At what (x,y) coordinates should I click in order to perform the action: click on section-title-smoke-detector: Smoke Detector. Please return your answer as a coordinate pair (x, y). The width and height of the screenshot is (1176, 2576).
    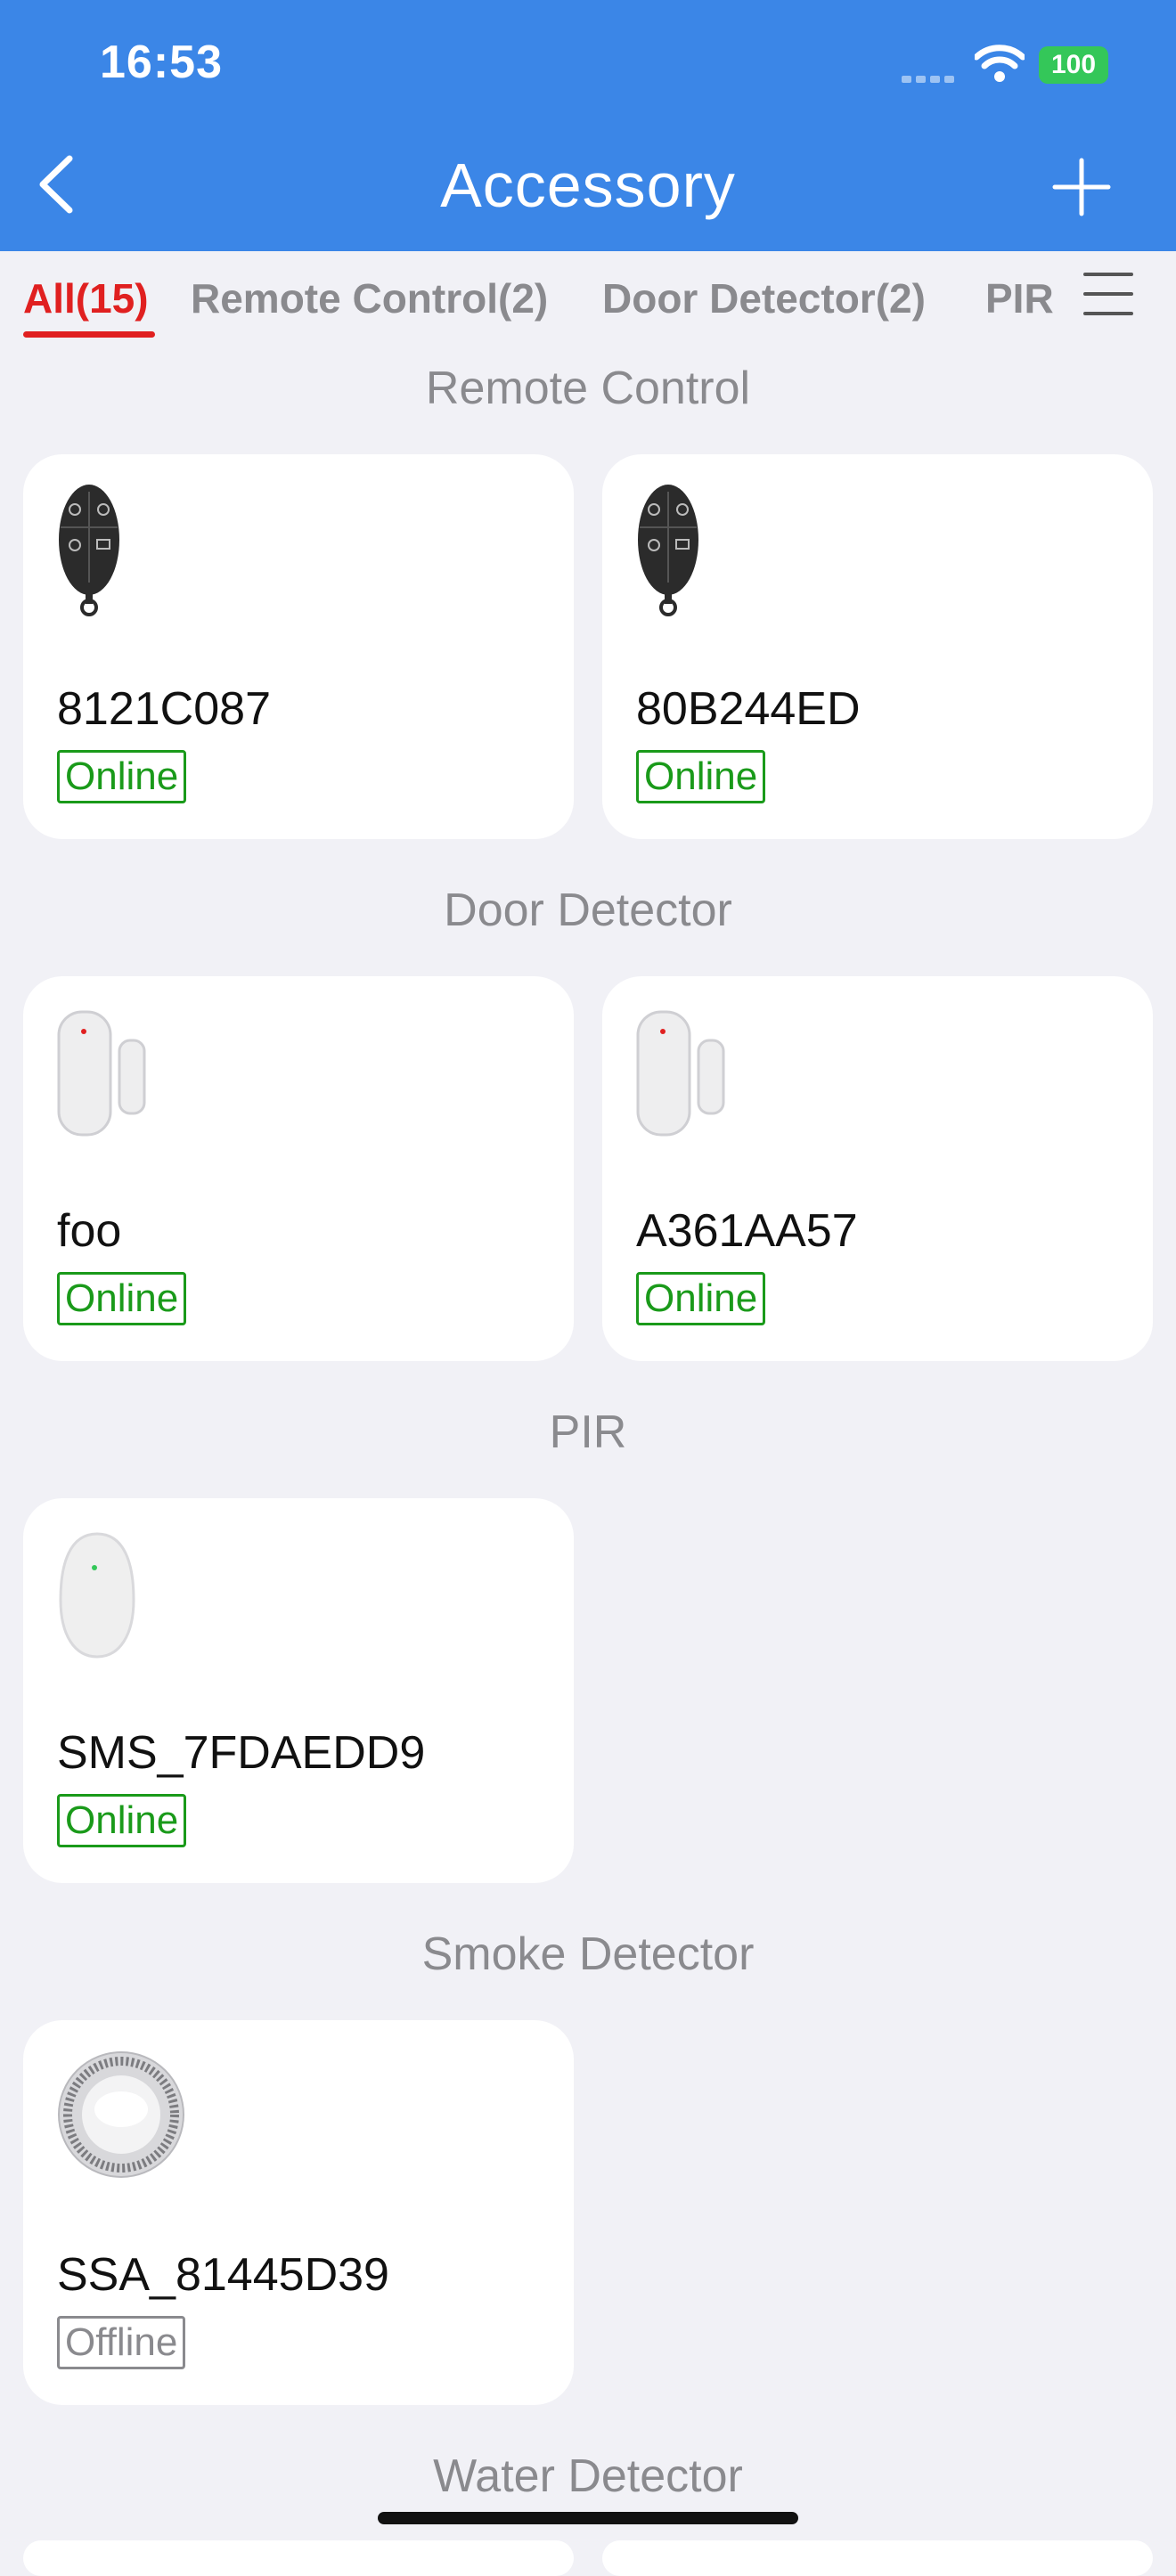
    Looking at the image, I should click on (588, 1954).